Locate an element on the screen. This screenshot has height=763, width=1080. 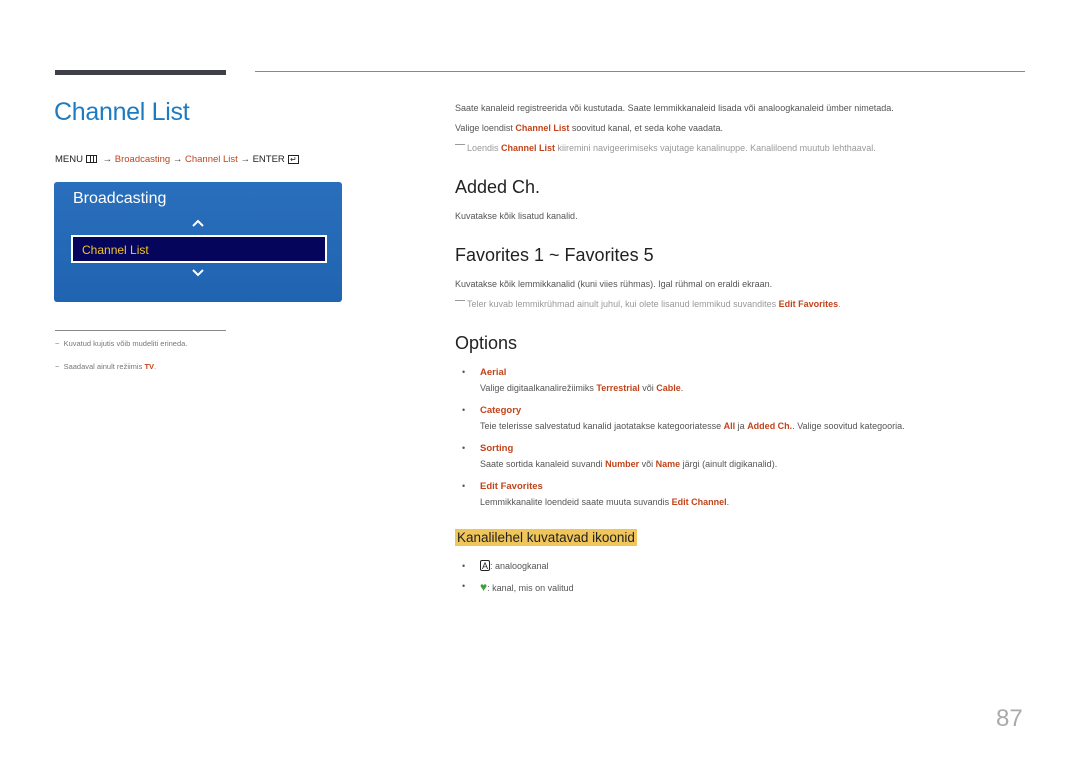
chevron-down-icon is located at coordinates (198, 273).